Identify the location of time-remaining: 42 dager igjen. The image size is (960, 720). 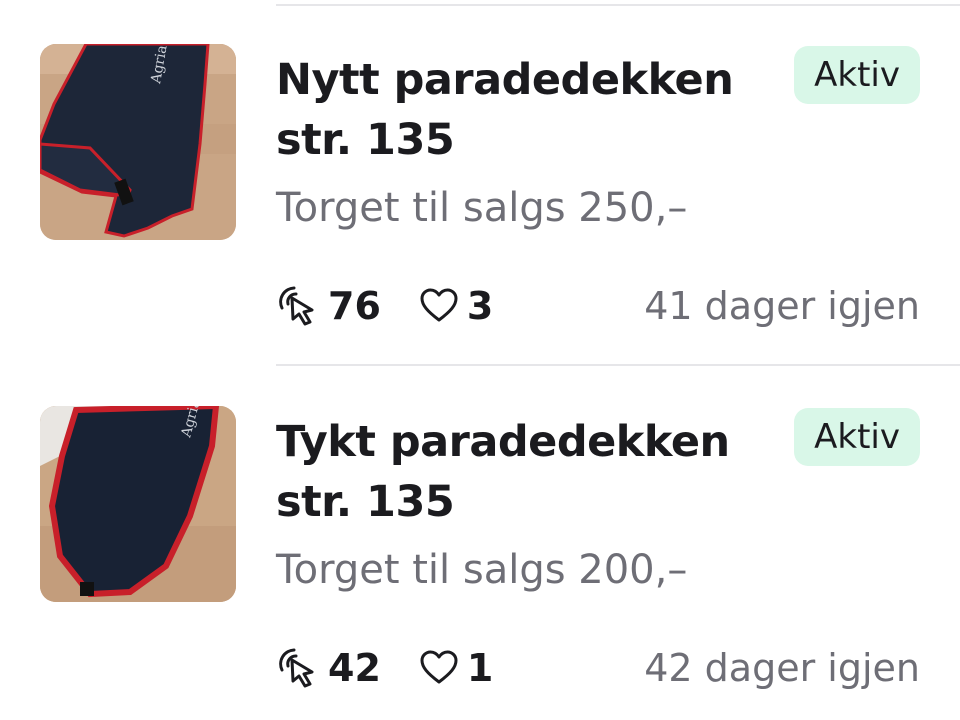
(782, 668).